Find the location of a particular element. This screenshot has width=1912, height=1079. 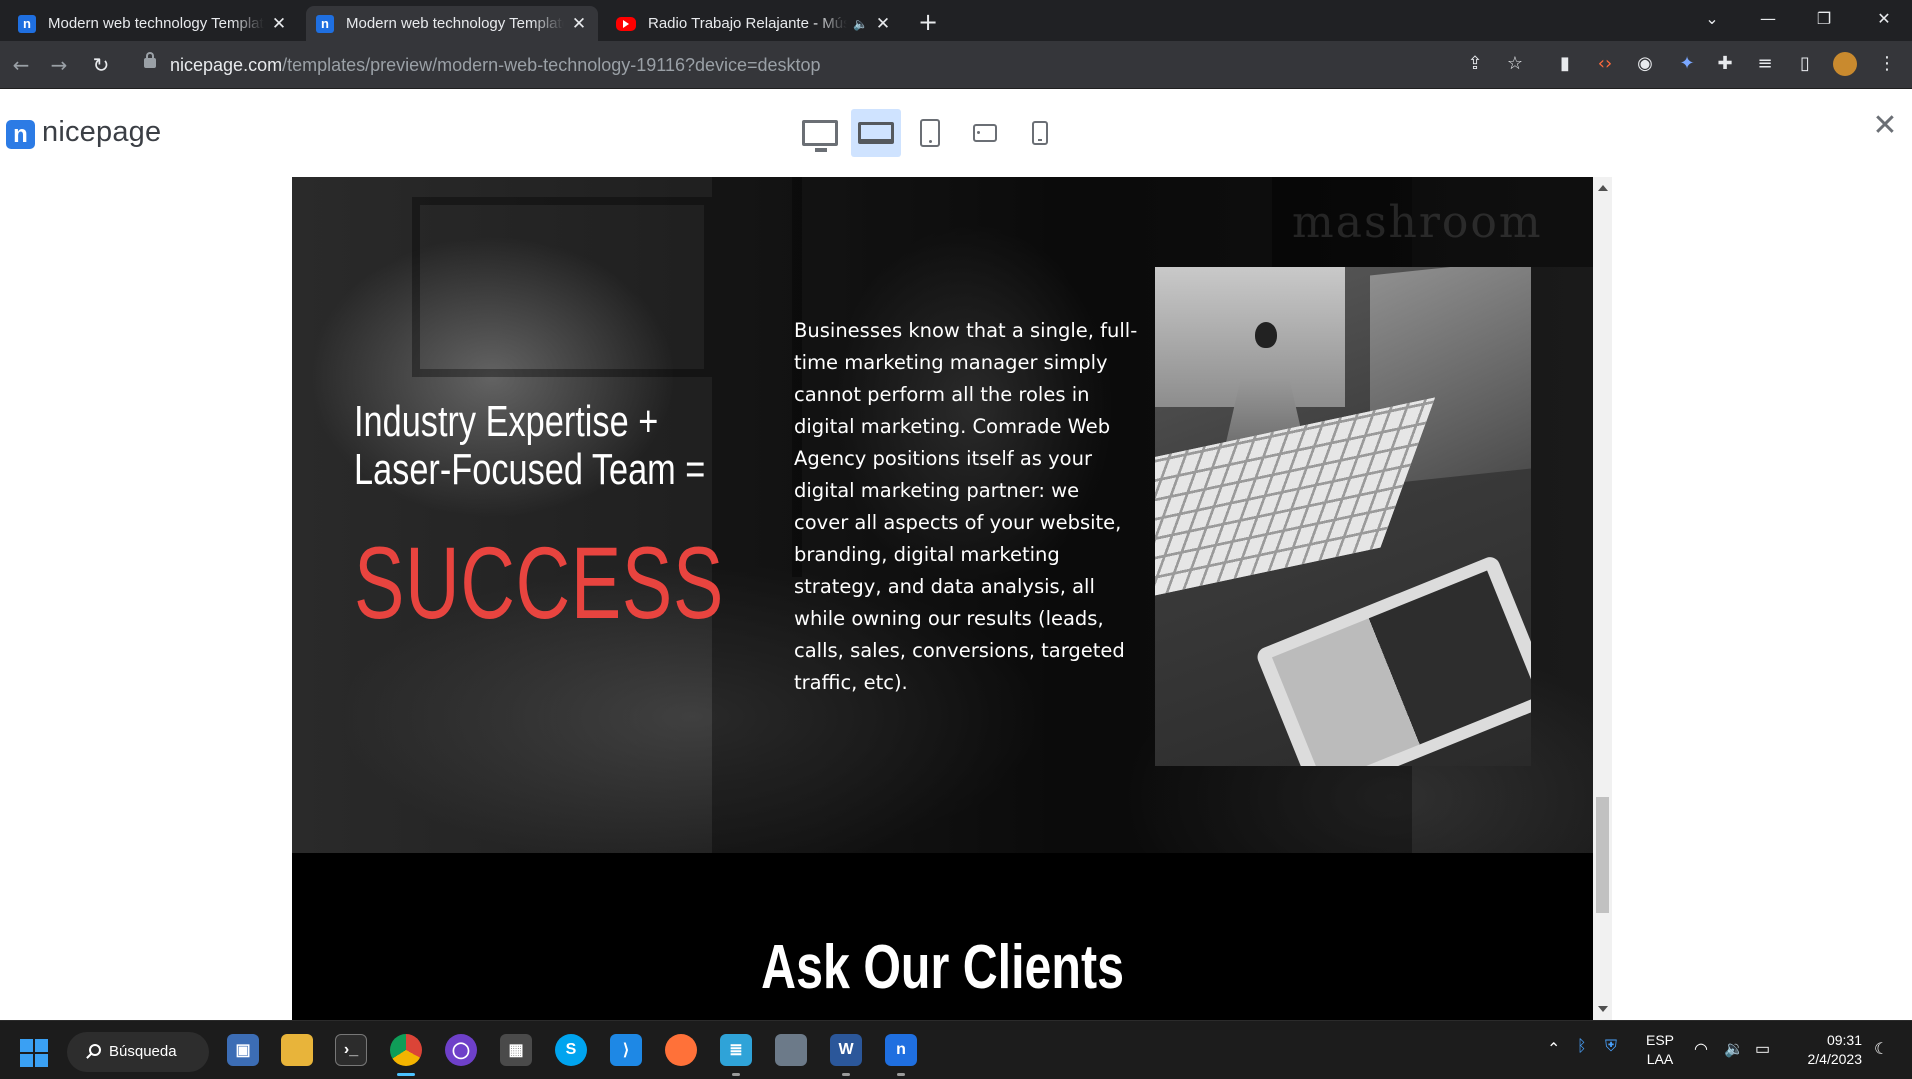

tablet-photo-element is located at coordinates (1392, 660).